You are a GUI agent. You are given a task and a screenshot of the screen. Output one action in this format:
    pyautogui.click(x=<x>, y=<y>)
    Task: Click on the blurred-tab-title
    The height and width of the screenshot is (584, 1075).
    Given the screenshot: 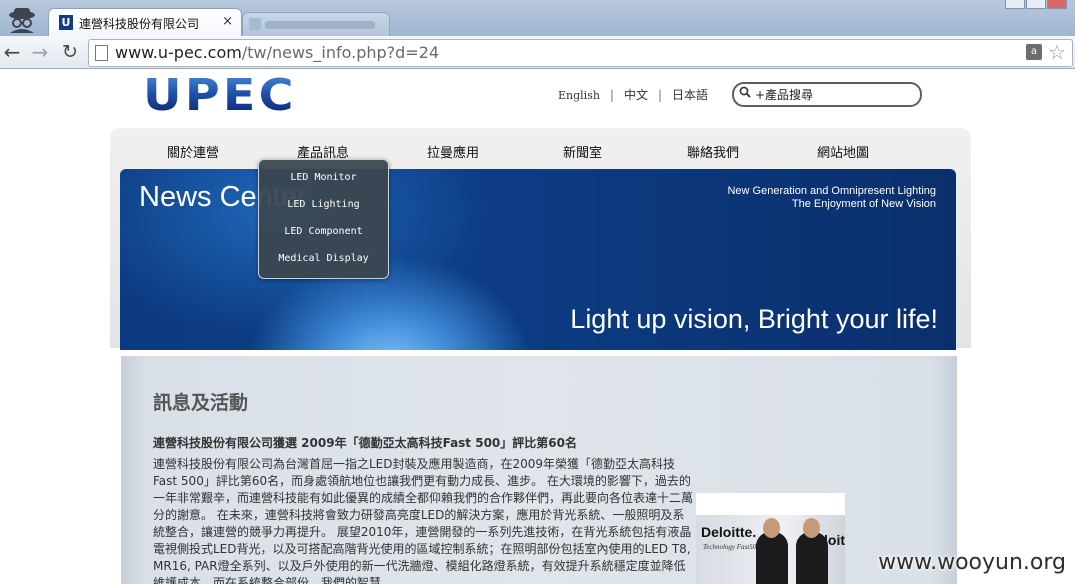 What is the action you would take?
    pyautogui.click(x=320, y=25)
    